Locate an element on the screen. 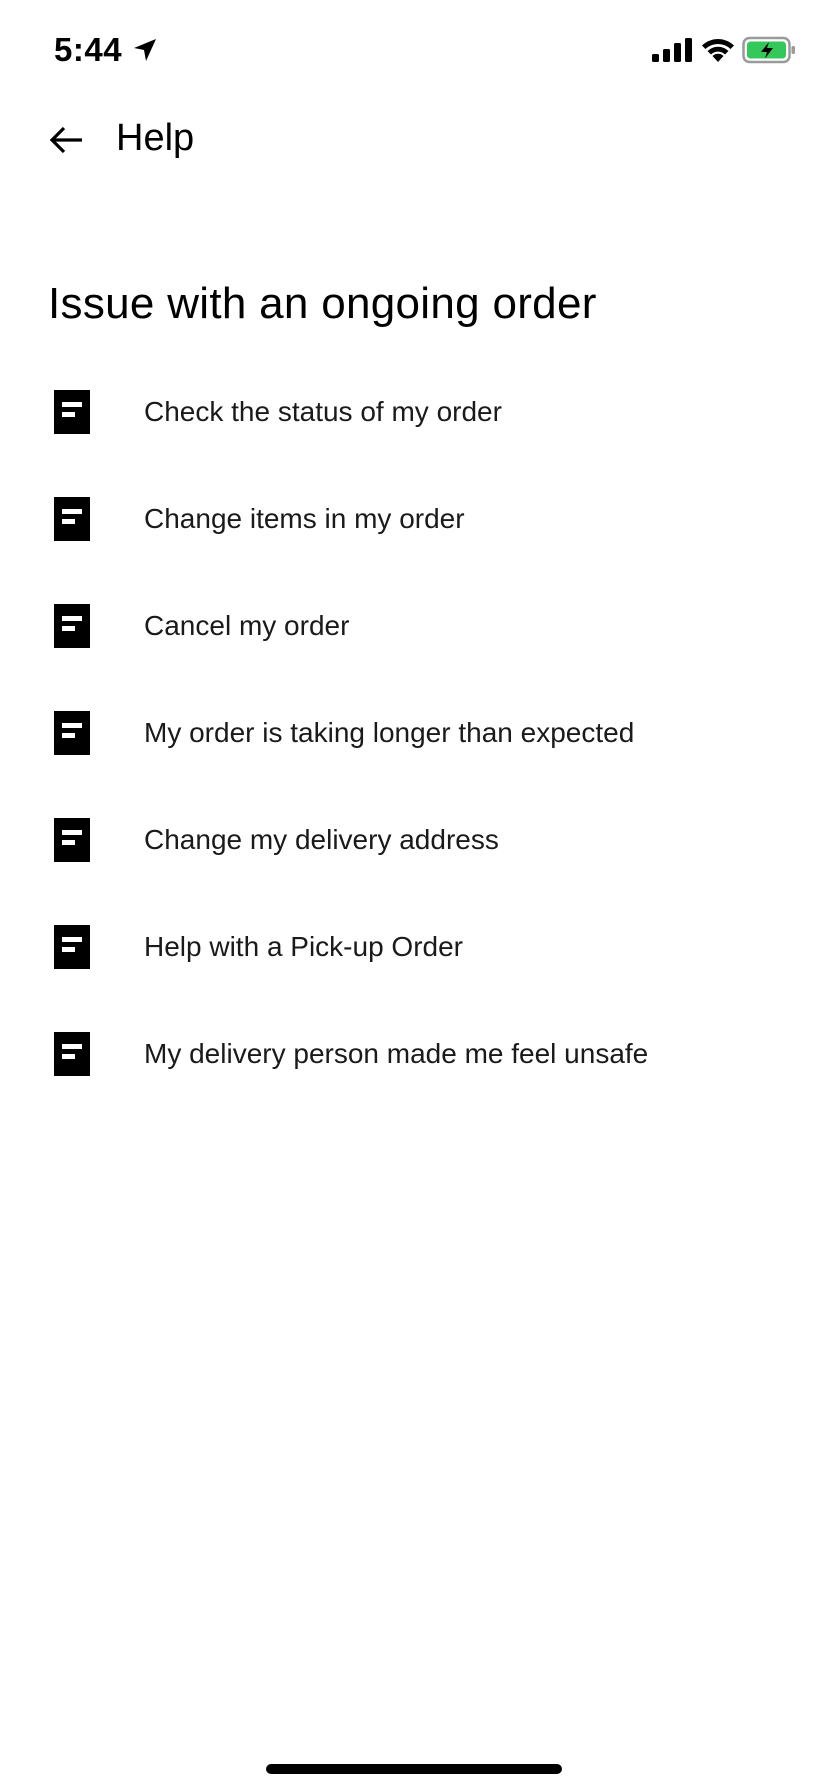  section-title: Issue with an ongoing order is located at coordinates (322, 303).